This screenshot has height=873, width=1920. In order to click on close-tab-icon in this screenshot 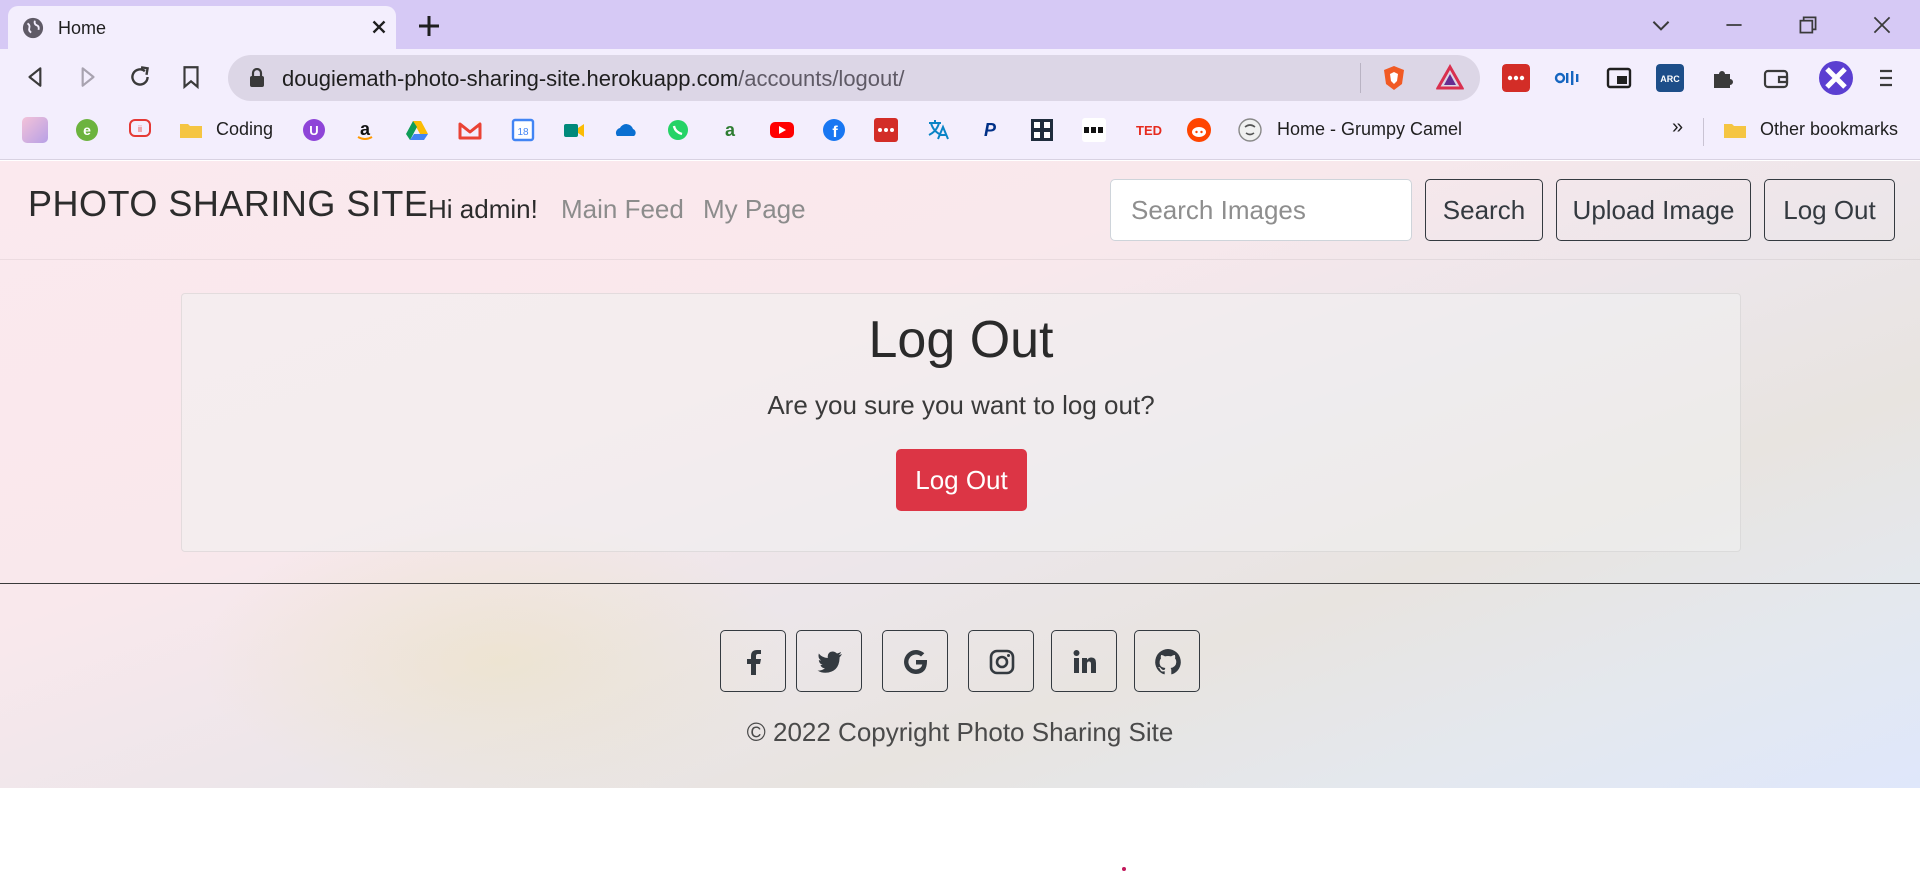, I will do `click(379, 27)`.